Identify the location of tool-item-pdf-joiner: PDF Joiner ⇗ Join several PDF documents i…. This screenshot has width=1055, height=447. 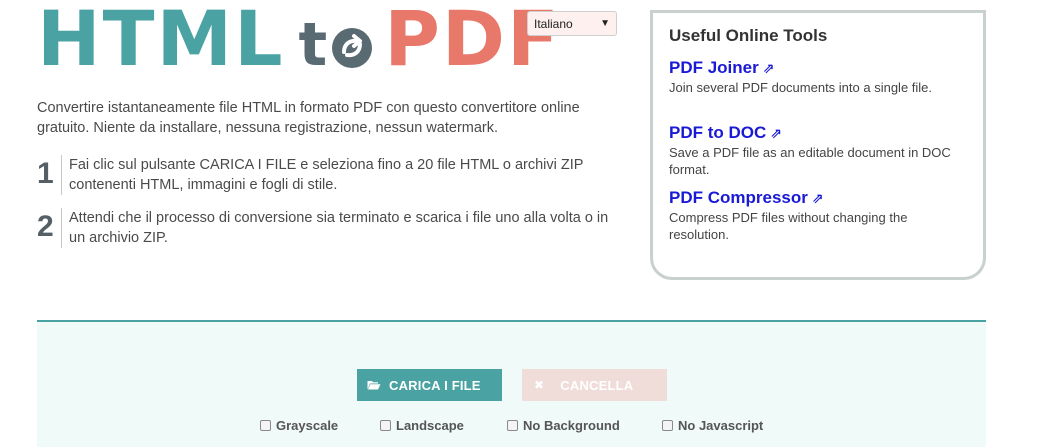
(819, 77).